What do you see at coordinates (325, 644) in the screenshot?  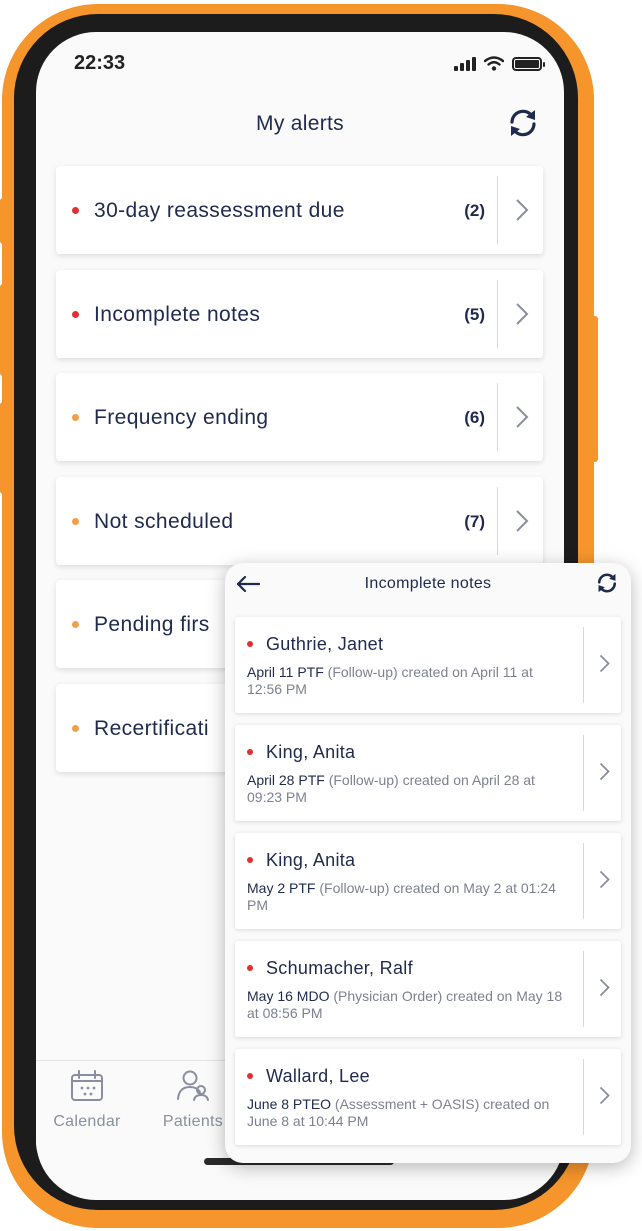 I see `patient-name: Guthrie, Janet` at bounding box center [325, 644].